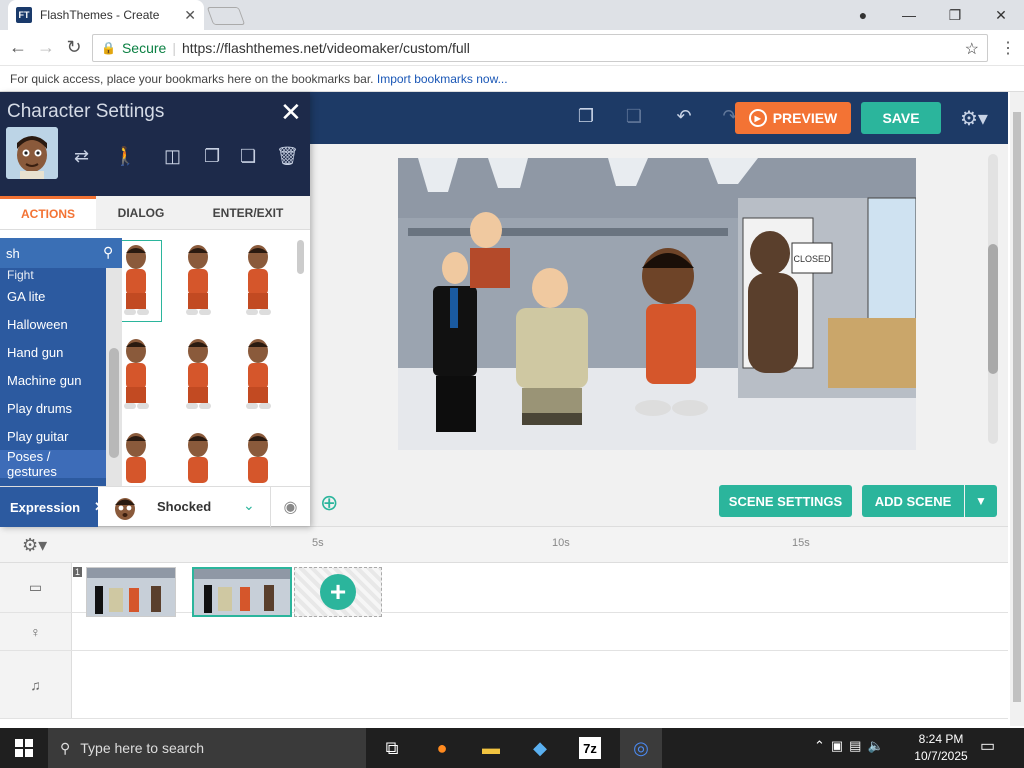 The height and width of the screenshot is (768, 1024). What do you see at coordinates (142, 748) in the screenshot?
I see `taskbar-search-placeholder: Type here to search` at bounding box center [142, 748].